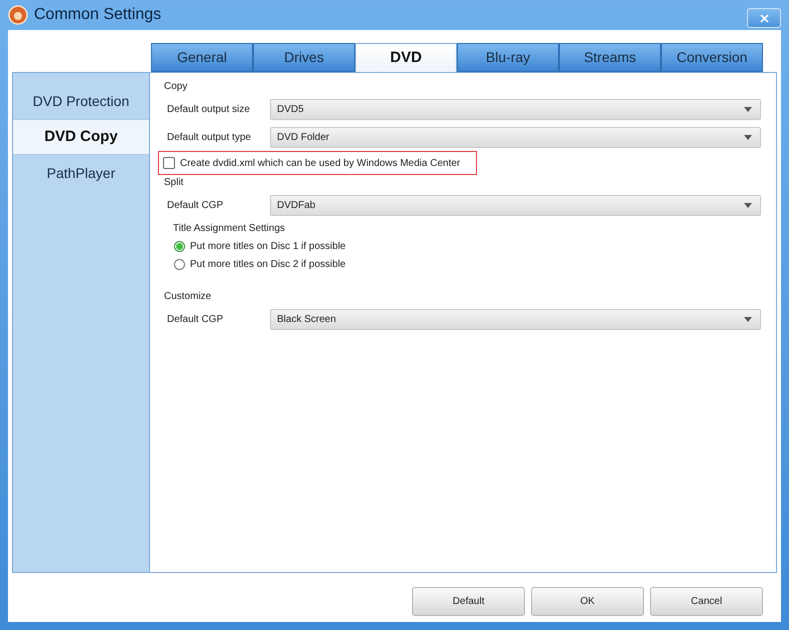  I want to click on group-label: Title Assignment Settings, so click(229, 229).